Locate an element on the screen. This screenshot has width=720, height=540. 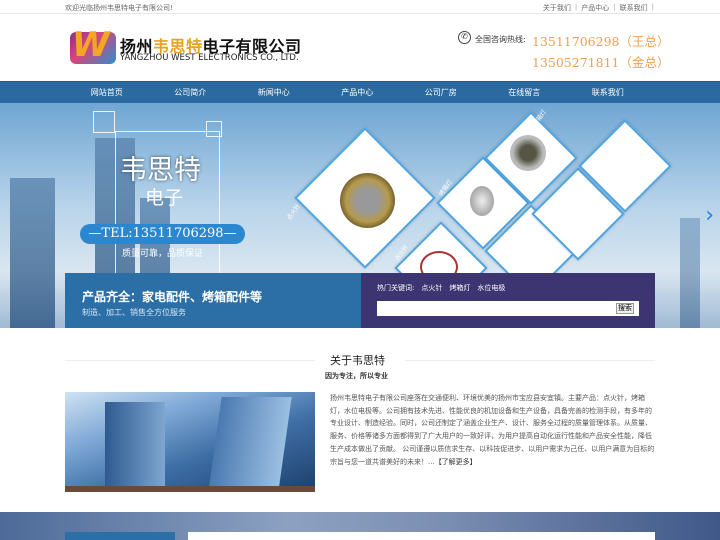
search-button: 搜索 is located at coordinates (625, 308).